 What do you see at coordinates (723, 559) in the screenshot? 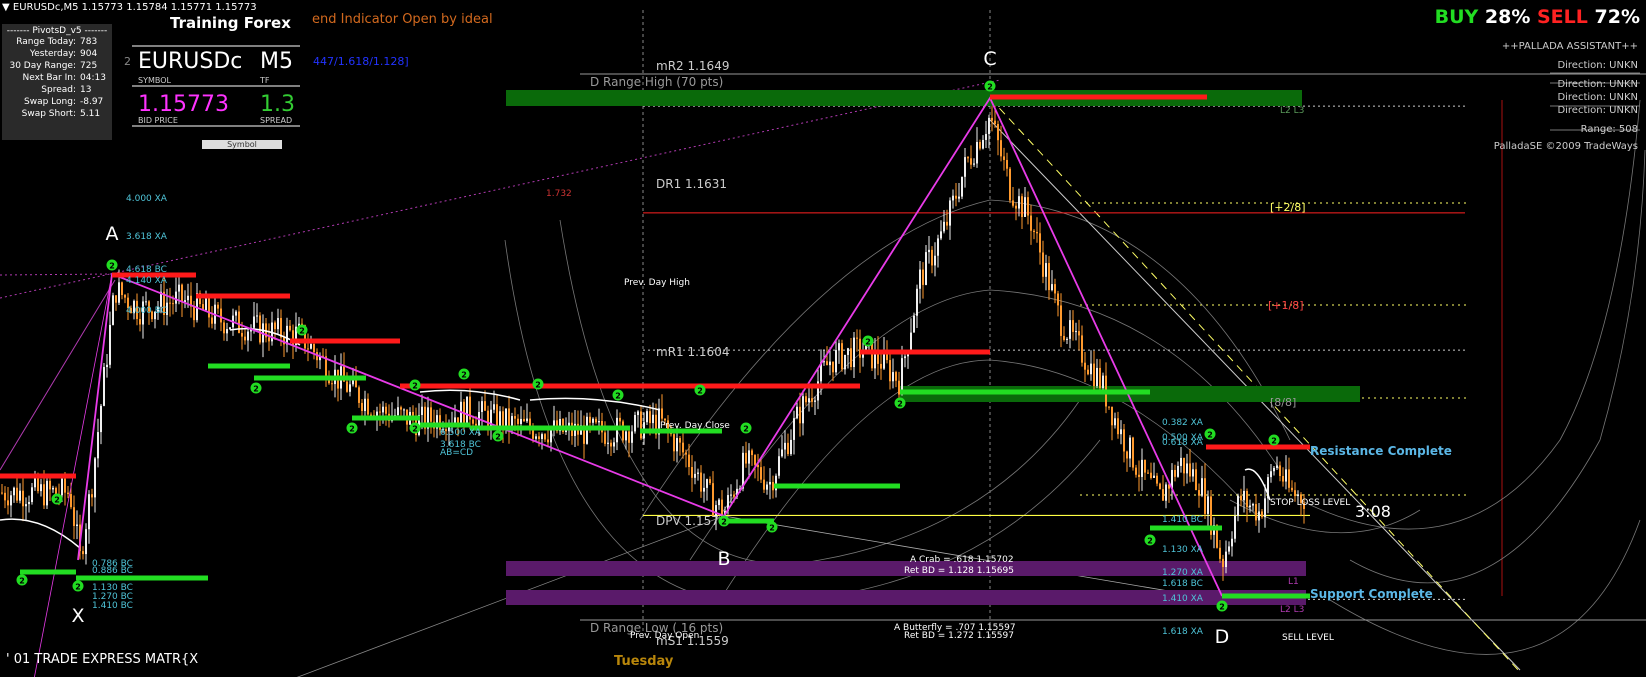
I see `pattern-point-b: B` at bounding box center [723, 559].